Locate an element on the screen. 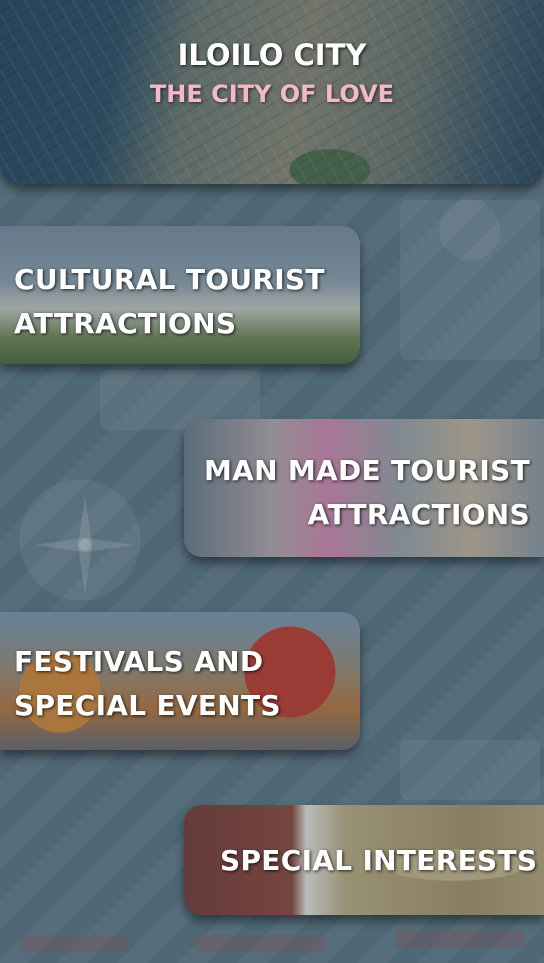 The height and width of the screenshot is (963, 544). card-label-line: FESTIVALS AND is located at coordinates (139, 661).